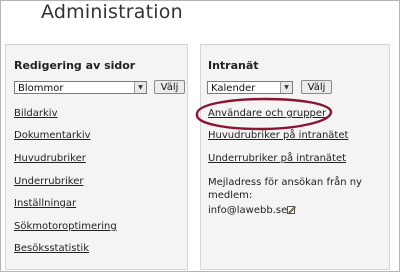 The width and height of the screenshot is (400, 272). I want to click on intranet-select-go-button: Välj, so click(316, 87).